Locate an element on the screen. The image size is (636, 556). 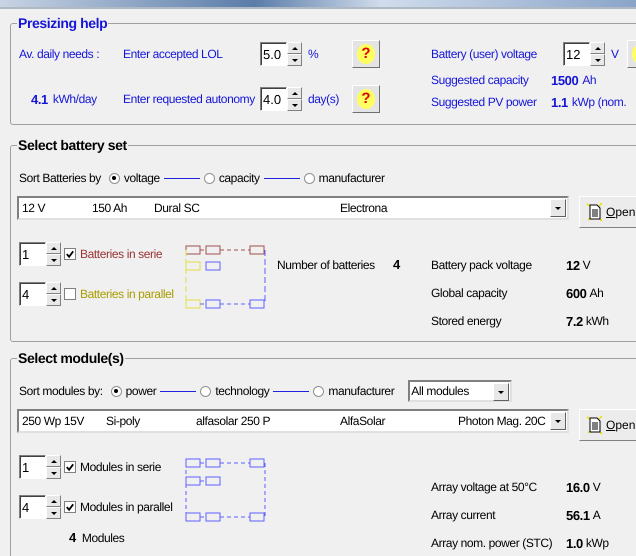
stat-value: 12 is located at coordinates (573, 265).